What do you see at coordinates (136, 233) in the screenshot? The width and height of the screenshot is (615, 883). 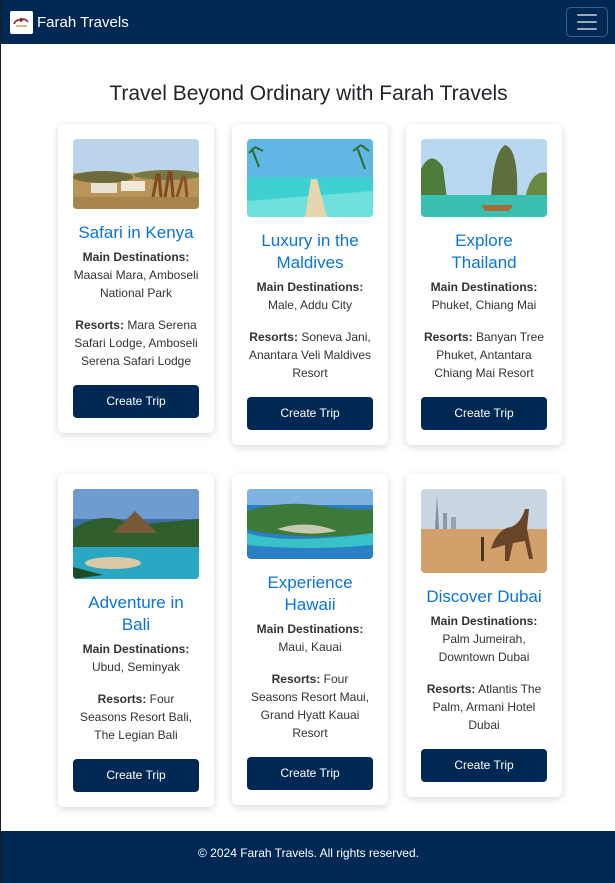 I see `card-title: Safari in Kenya` at bounding box center [136, 233].